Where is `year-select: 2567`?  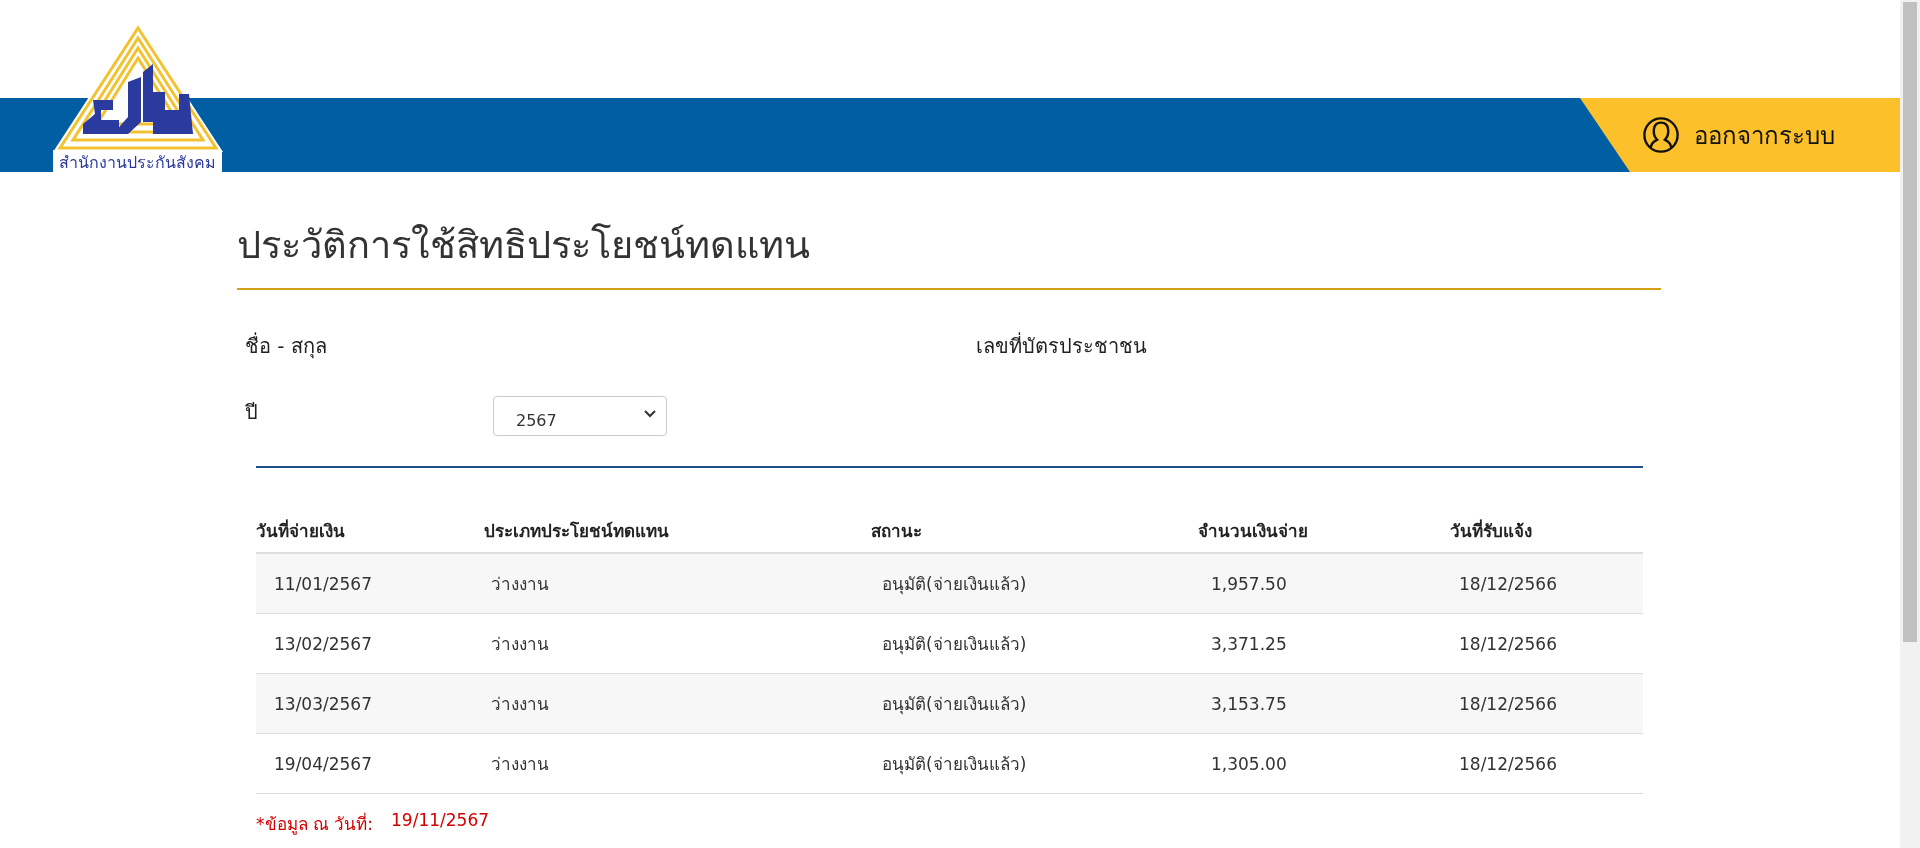 year-select: 2567 is located at coordinates (580, 416).